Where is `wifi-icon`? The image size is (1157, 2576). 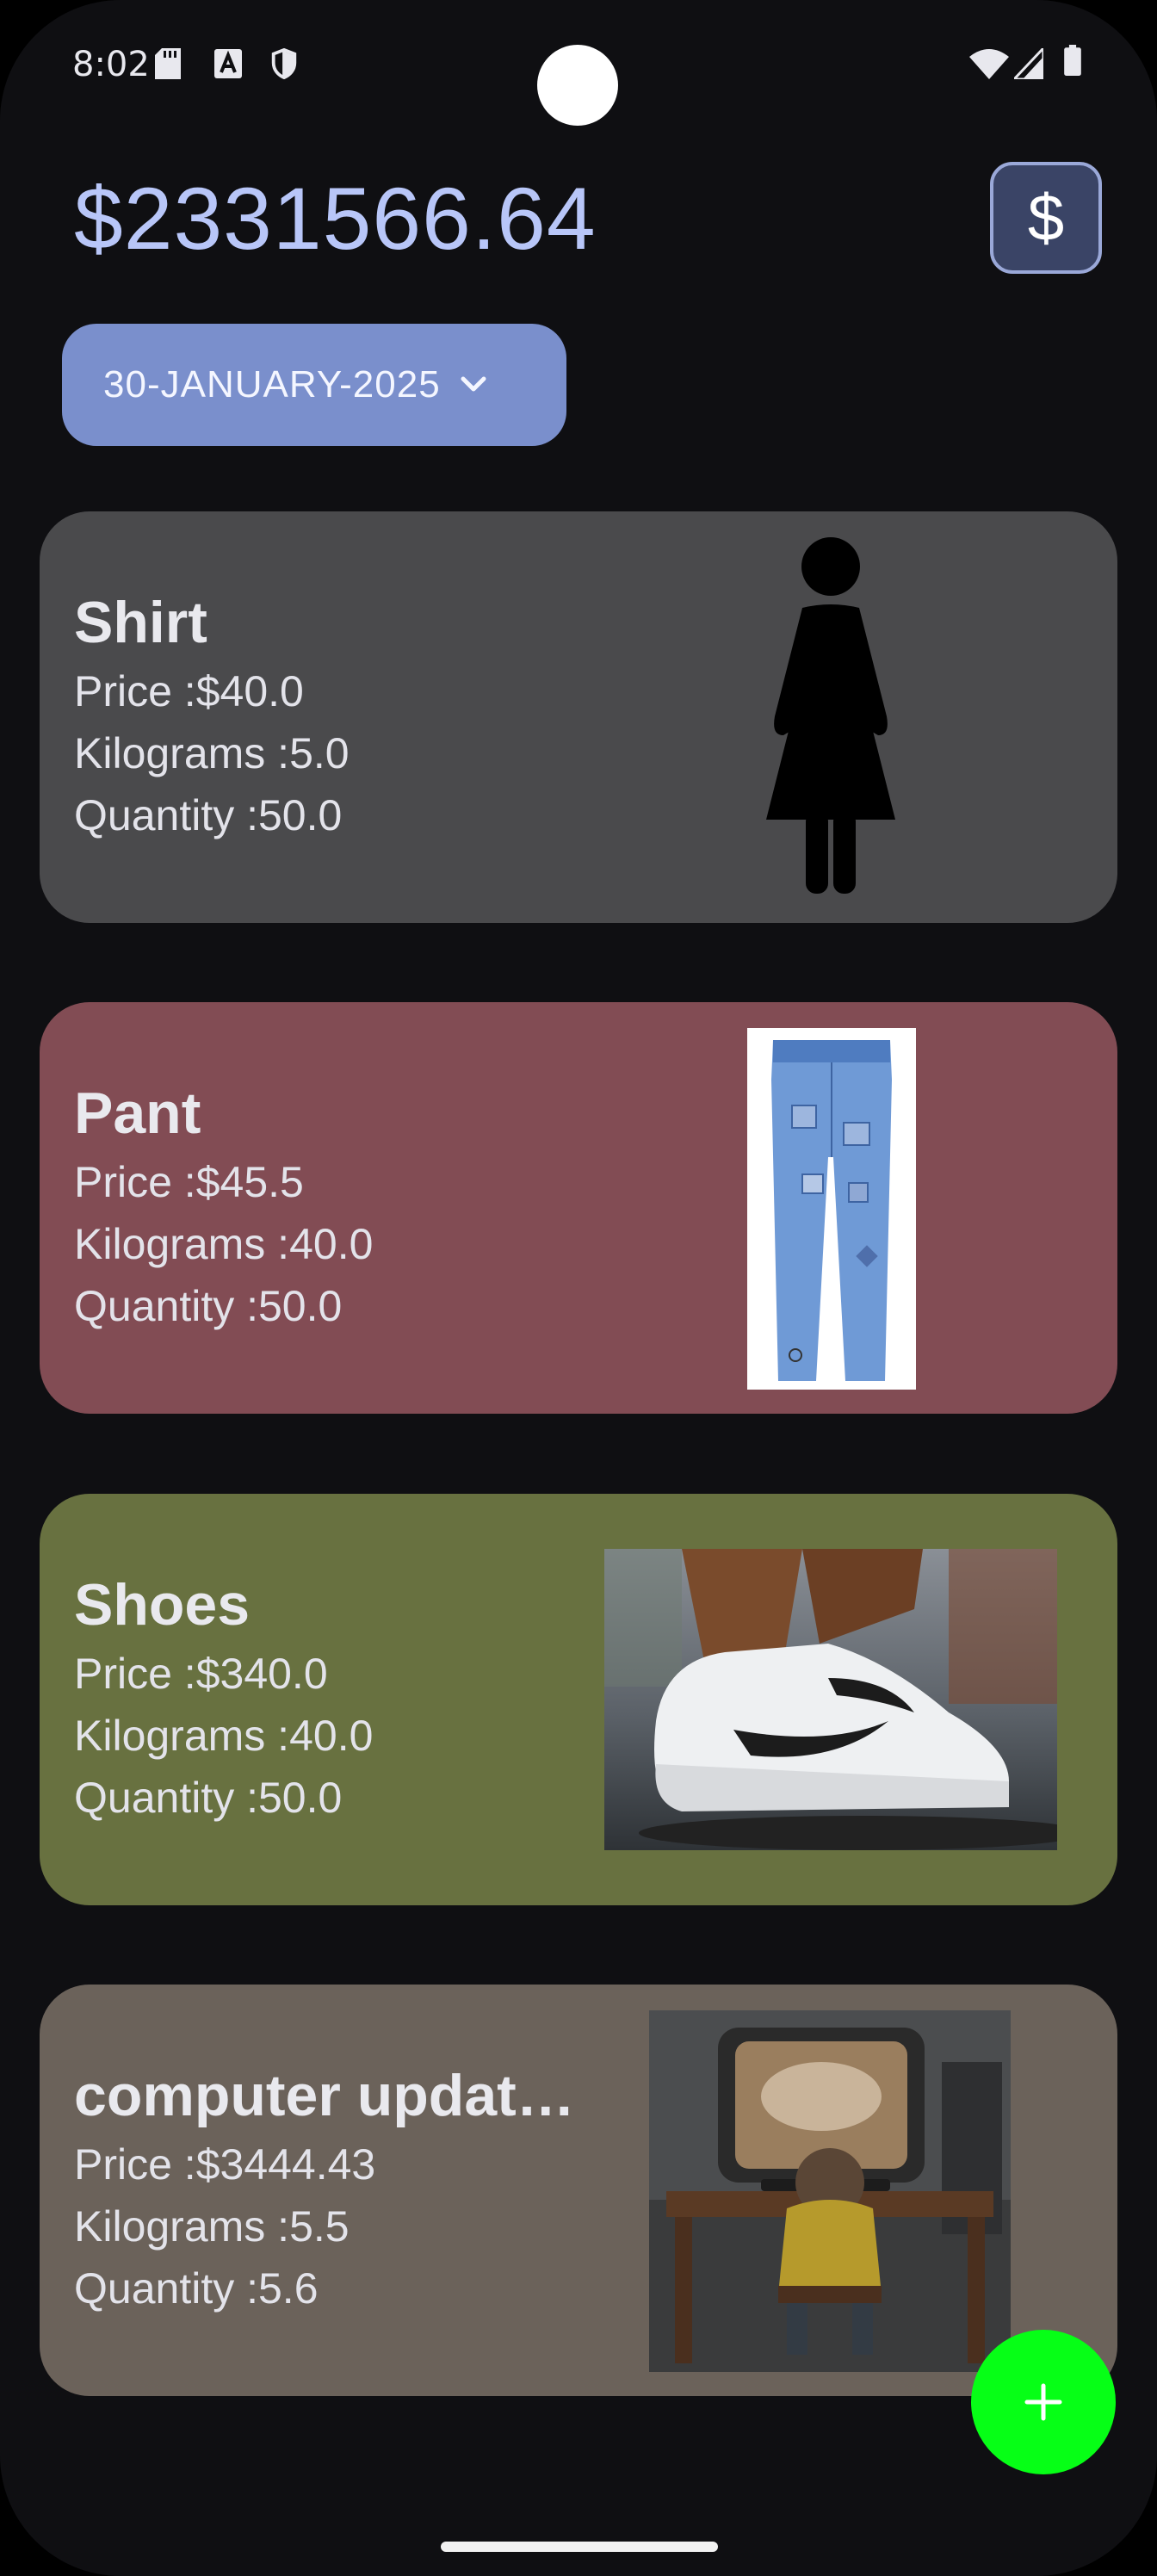
wifi-icon is located at coordinates (989, 64).